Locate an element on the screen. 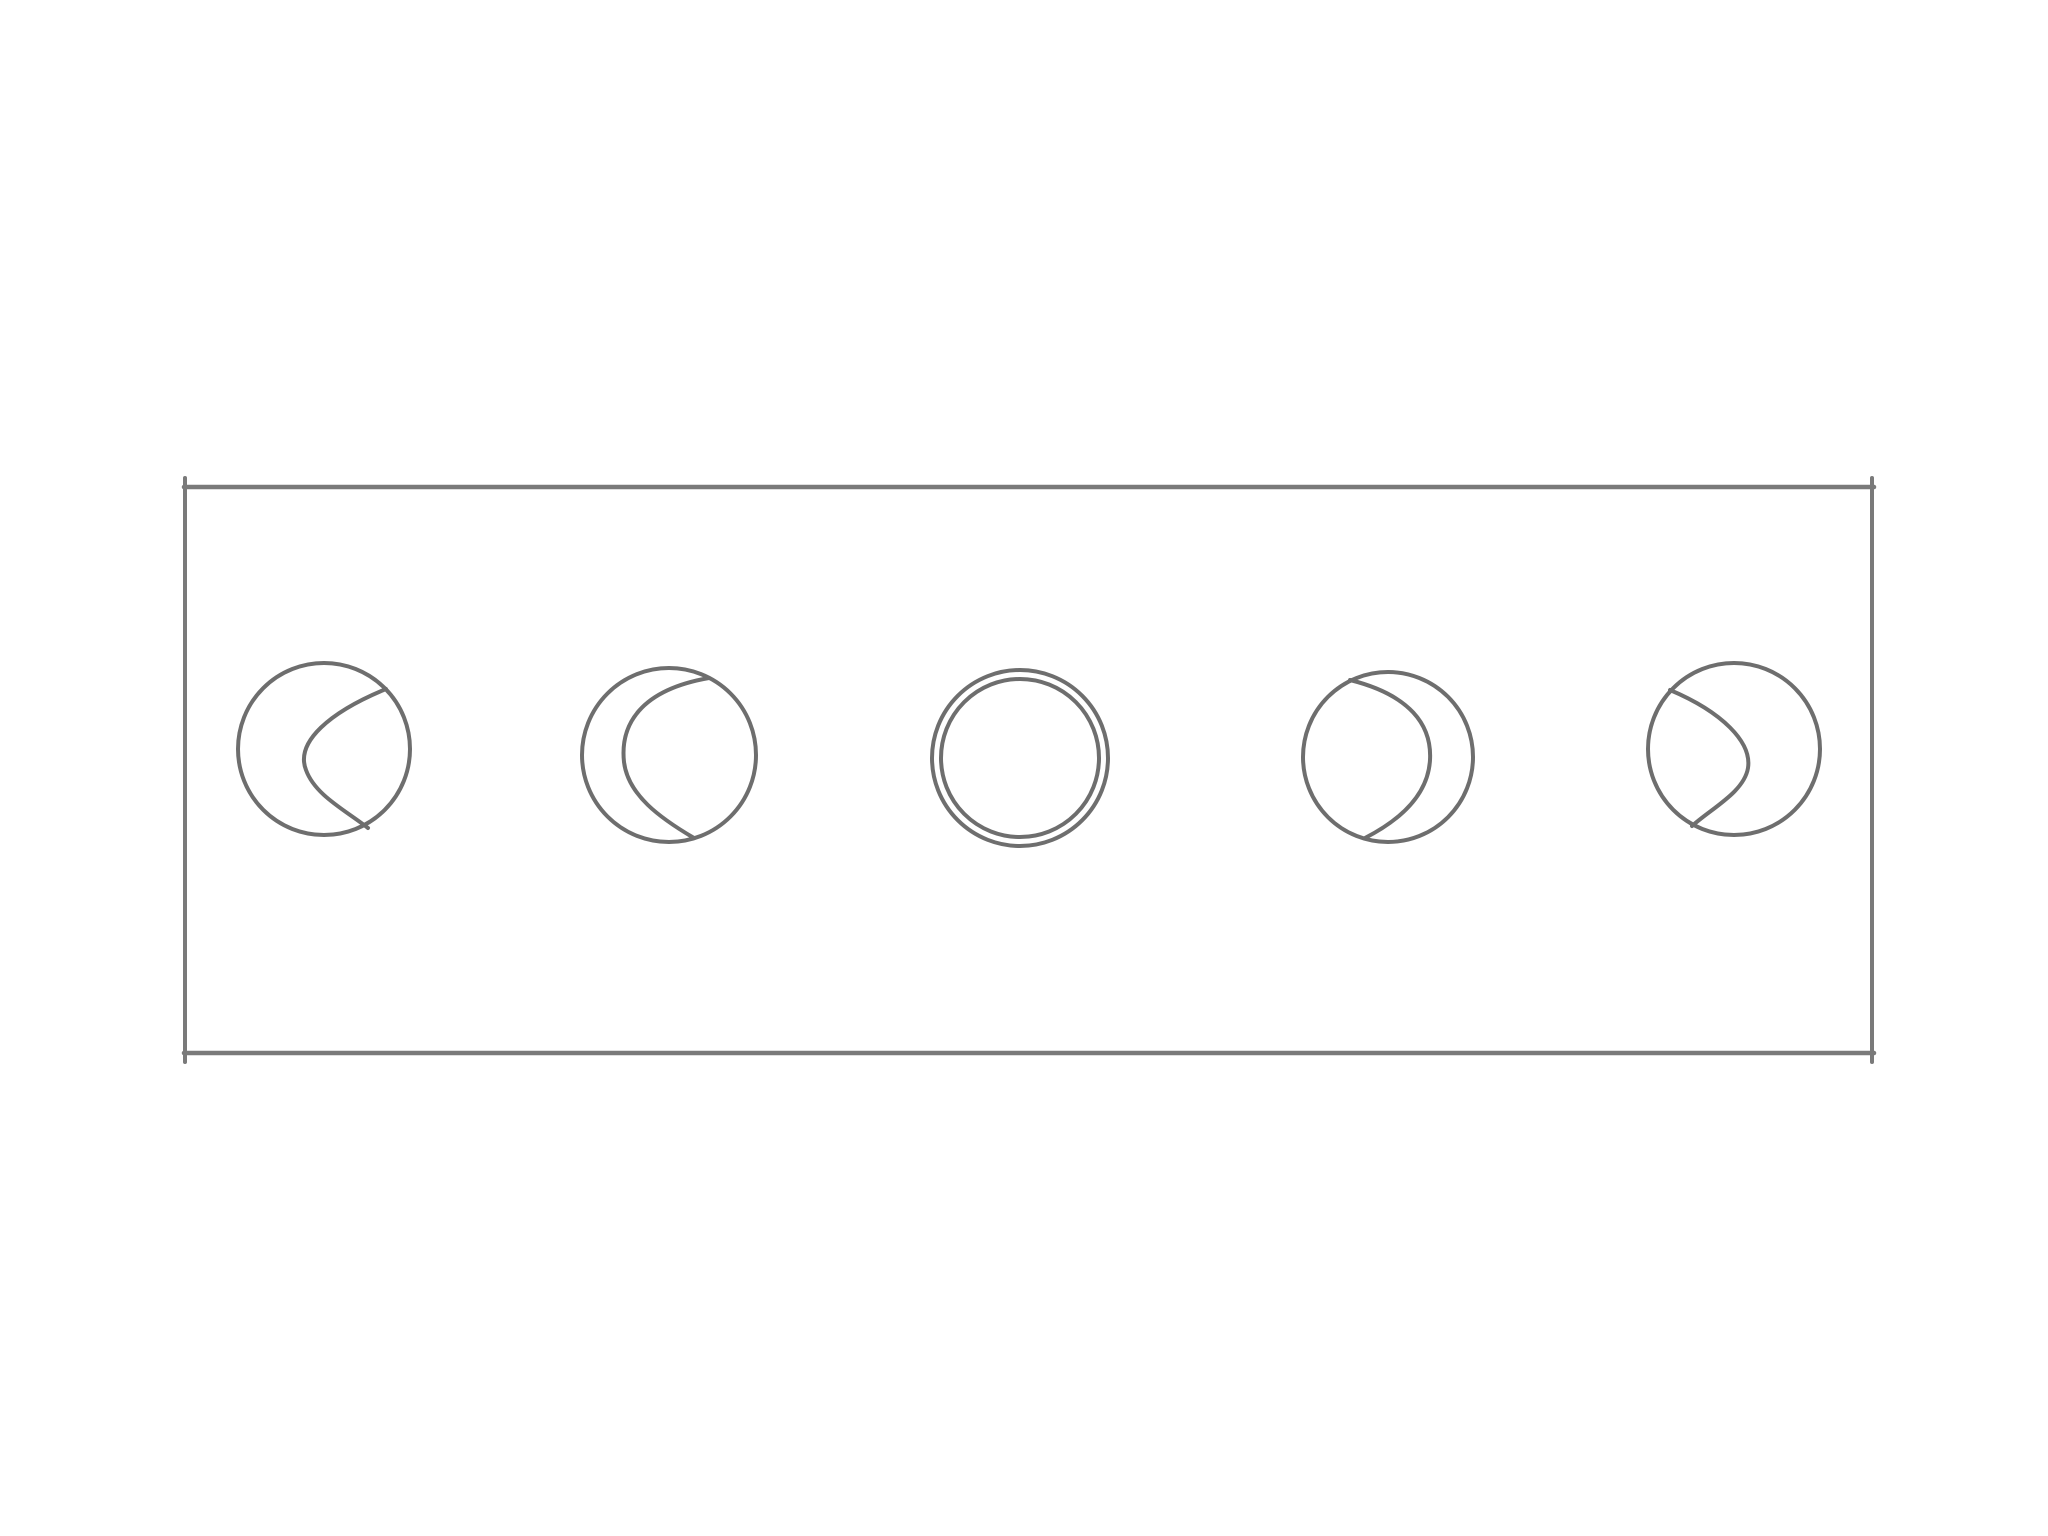  moon-waning-crescent-icon is located at coordinates (1388, 757).